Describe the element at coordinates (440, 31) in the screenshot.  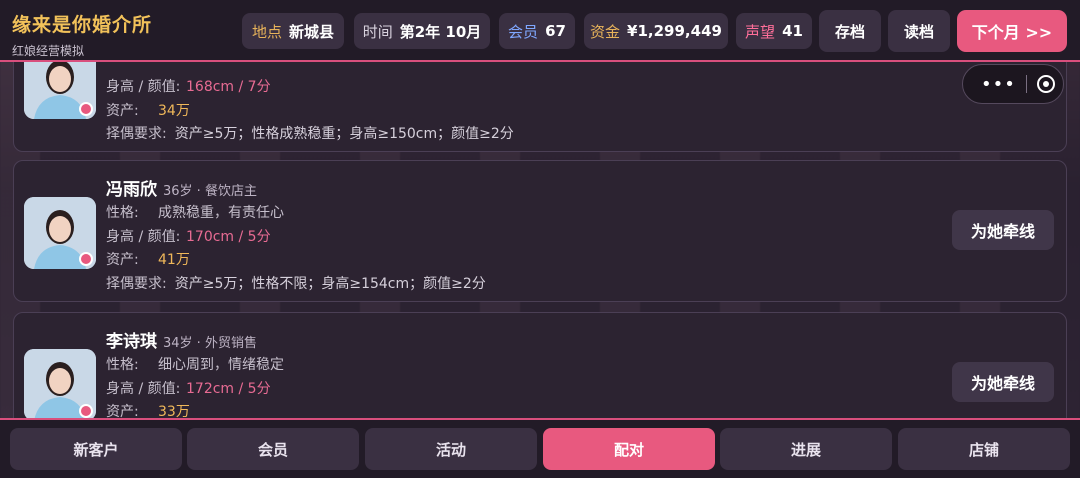
I see `time-value: 第2年 10月` at that location.